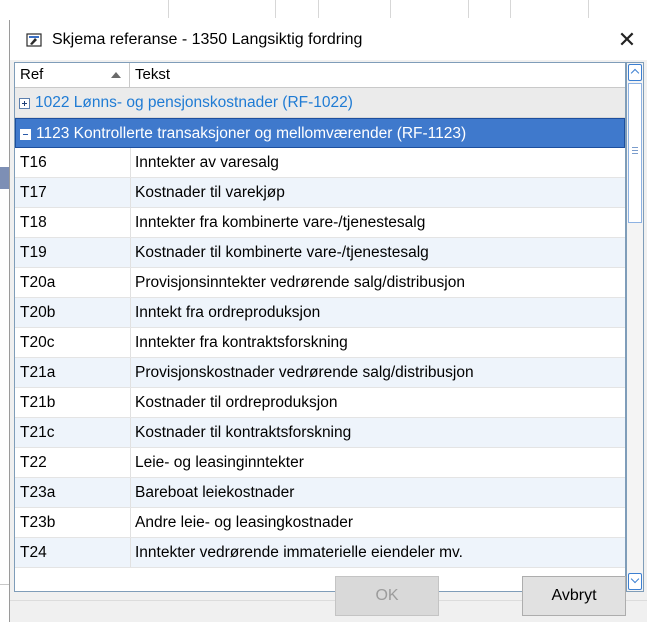  Describe the element at coordinates (38, 522) in the screenshot. I see `ref-cell: T23b` at that location.